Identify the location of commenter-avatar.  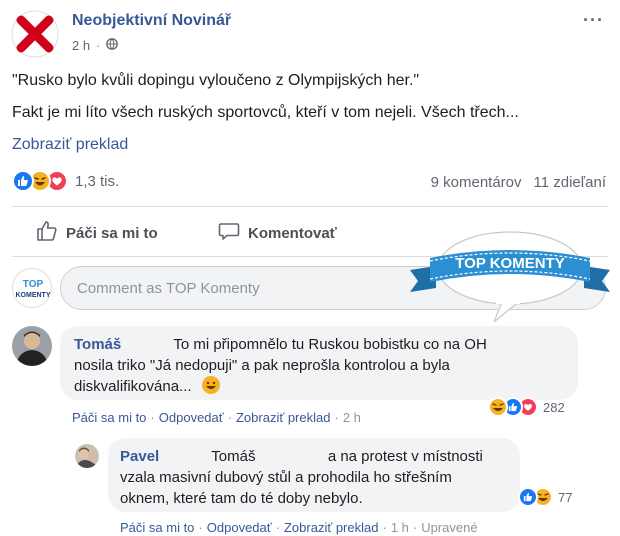
(32, 346).